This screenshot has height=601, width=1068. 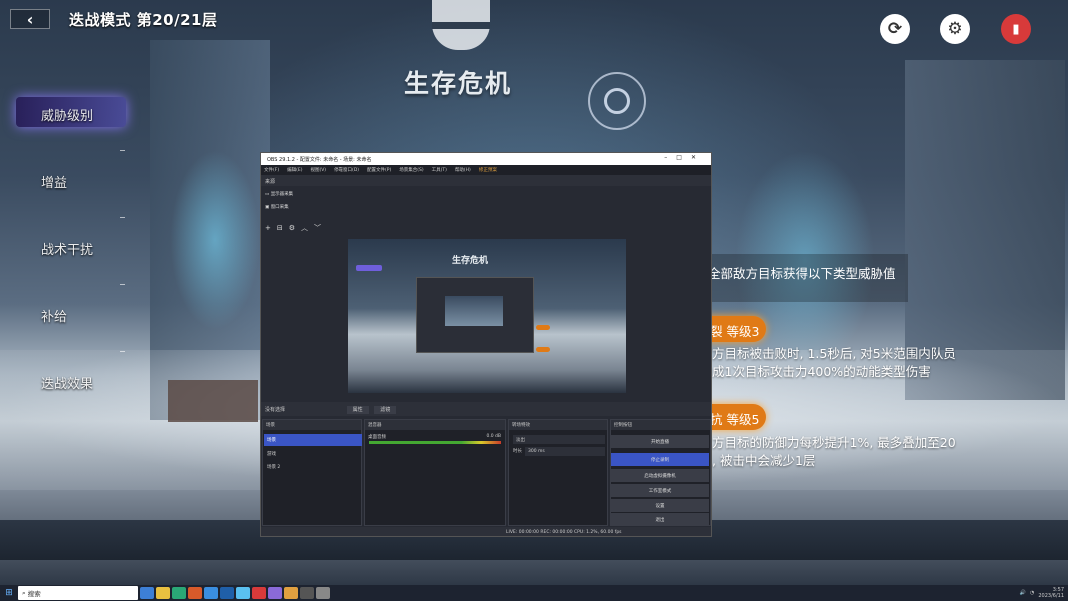 What do you see at coordinates (379, 171) in the screenshot?
I see `menu-item: 配置文件(P)` at bounding box center [379, 171].